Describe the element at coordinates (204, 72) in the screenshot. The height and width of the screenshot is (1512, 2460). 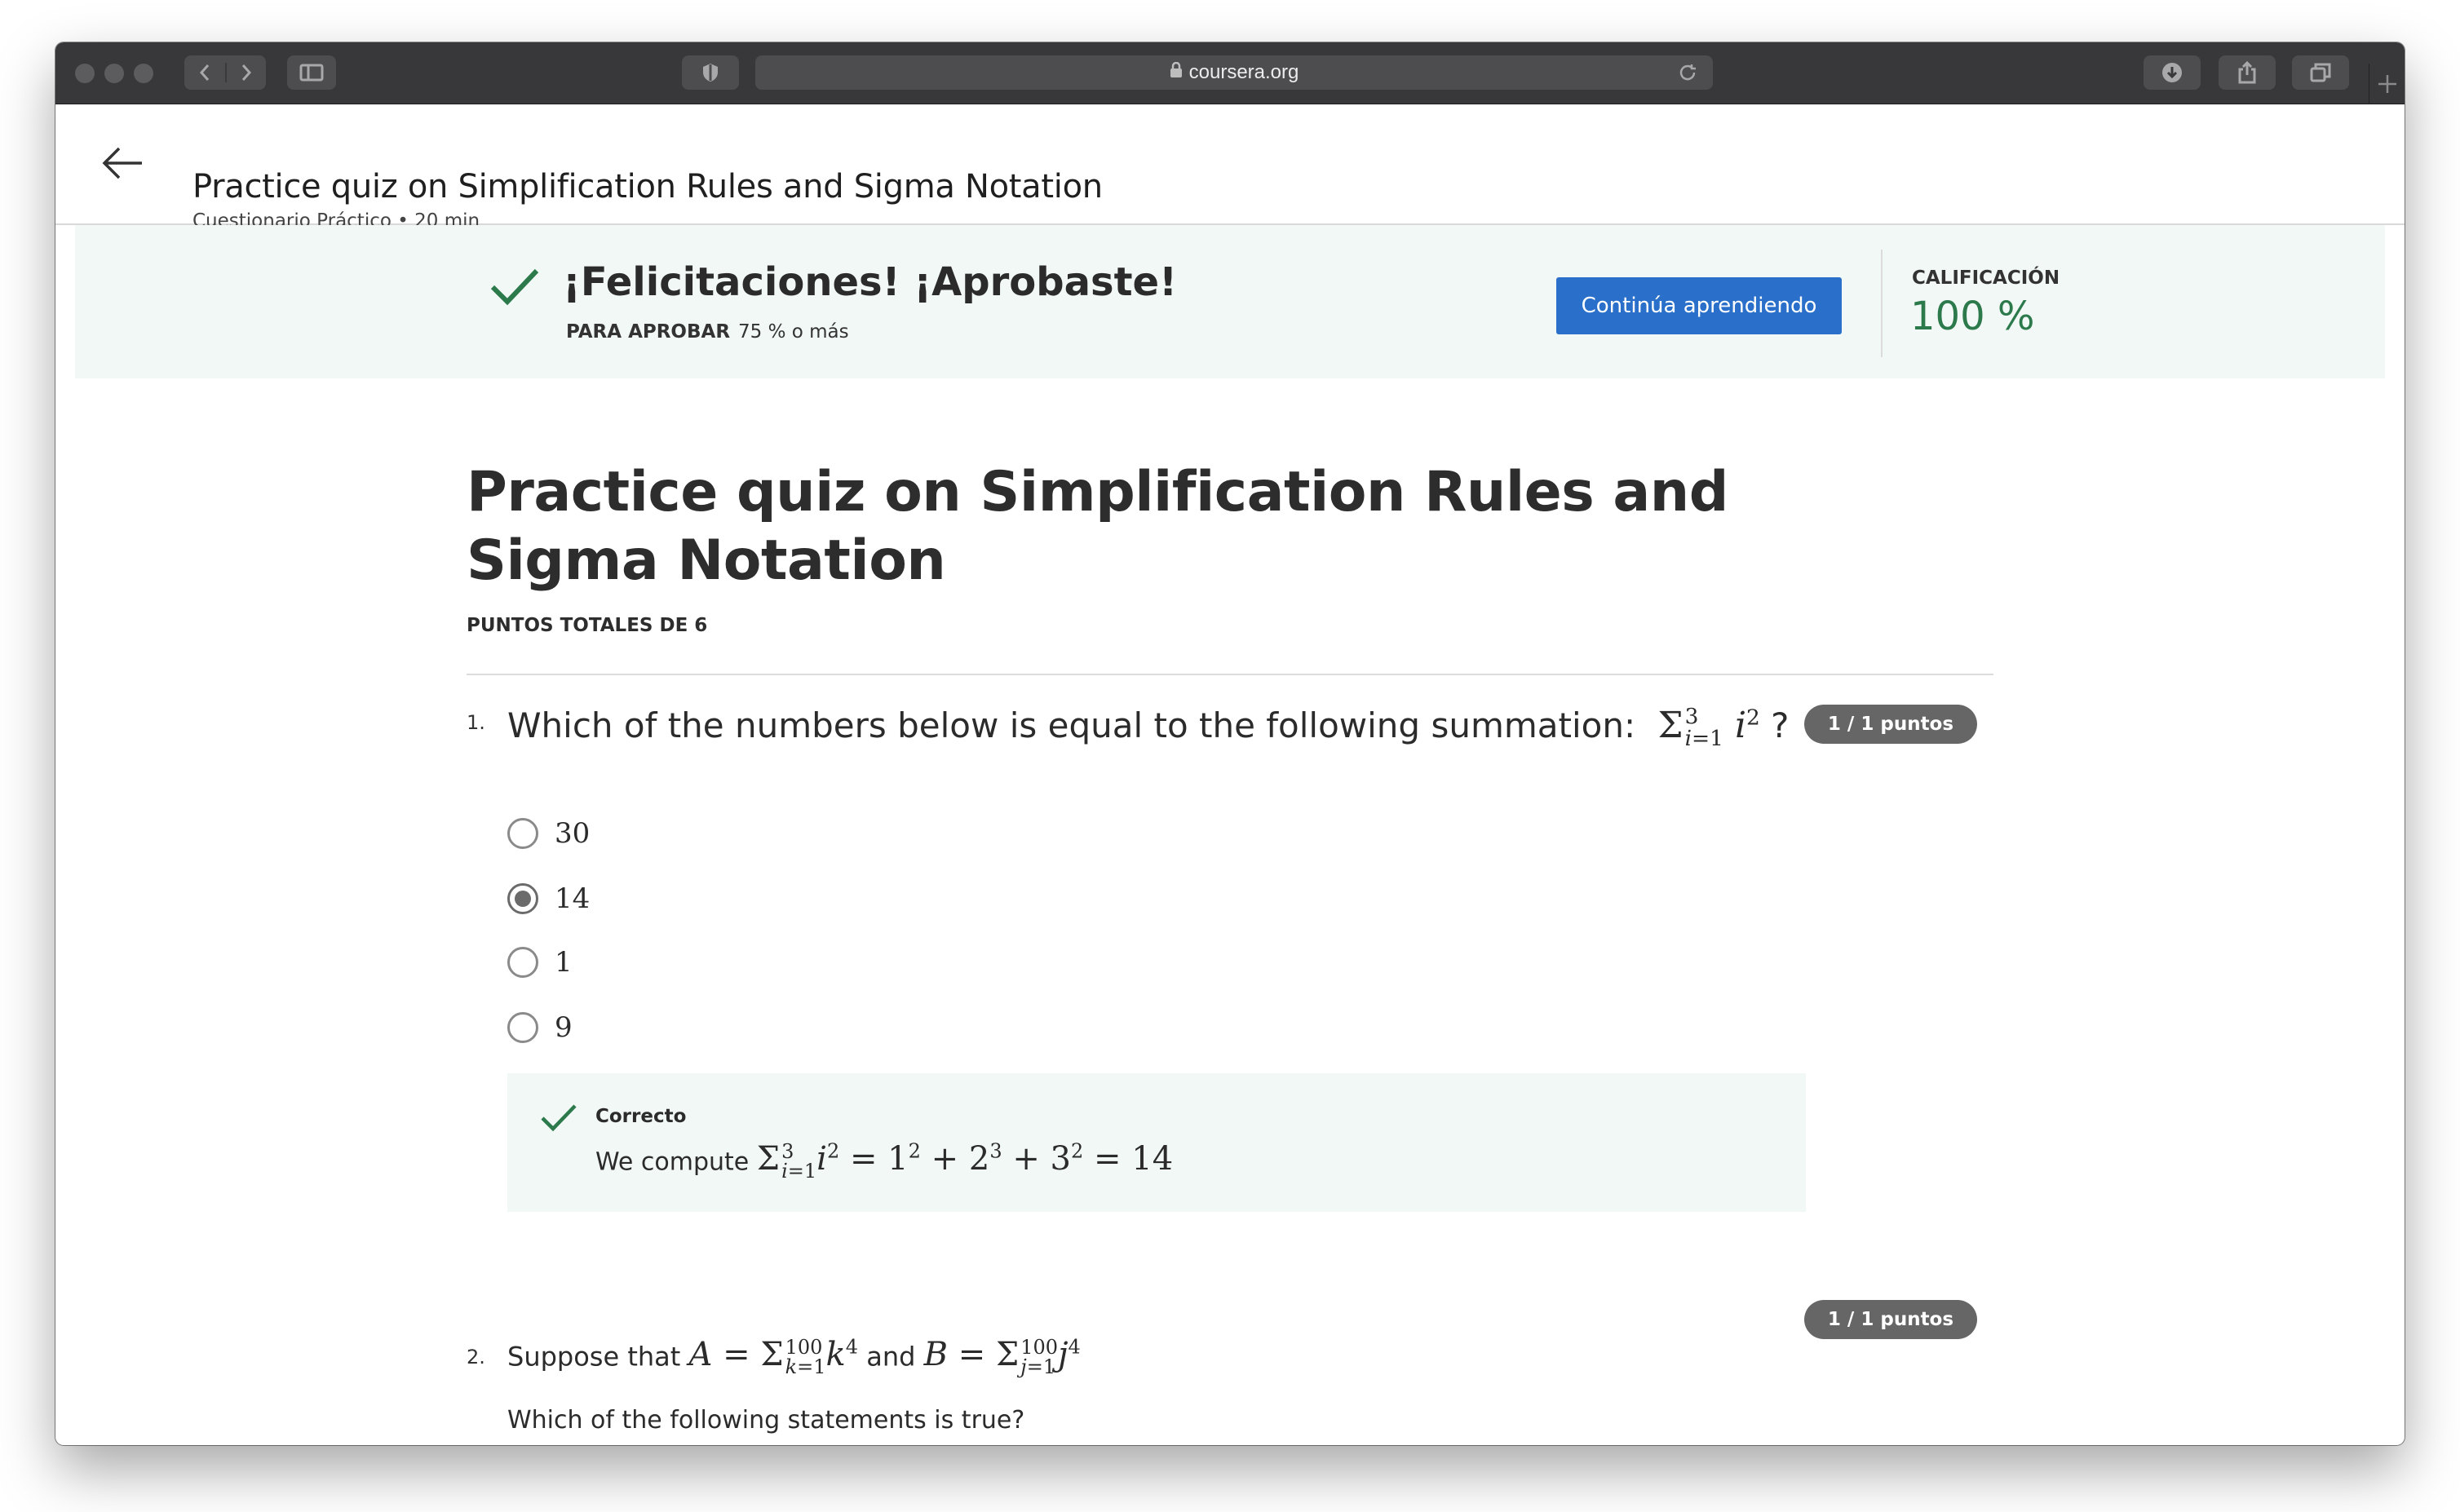
I see `back-nav-icon` at that location.